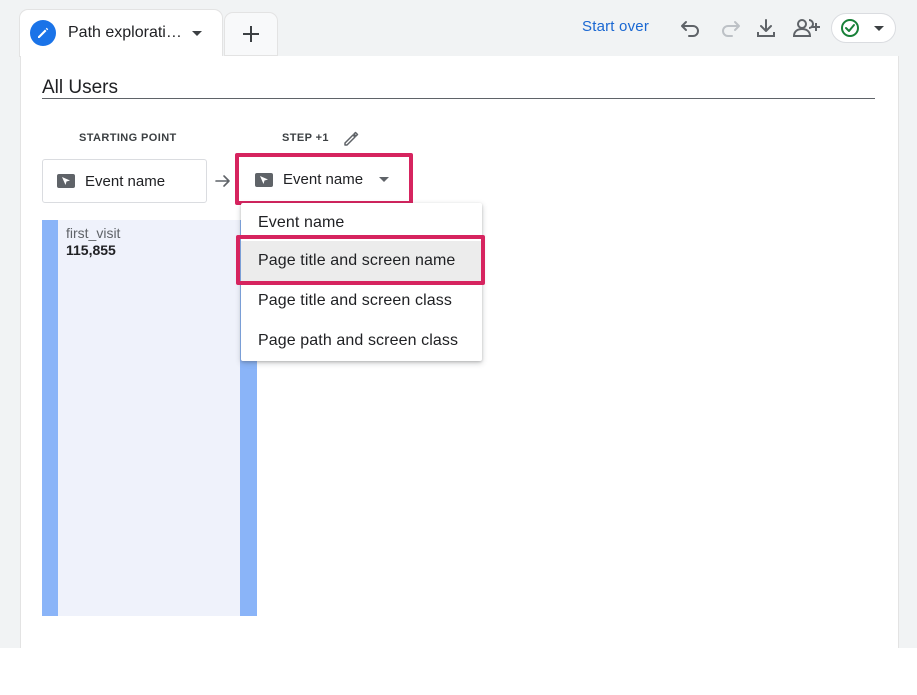 Image resolution: width=917 pixels, height=695 pixels. I want to click on plus-icon, so click(251, 34).